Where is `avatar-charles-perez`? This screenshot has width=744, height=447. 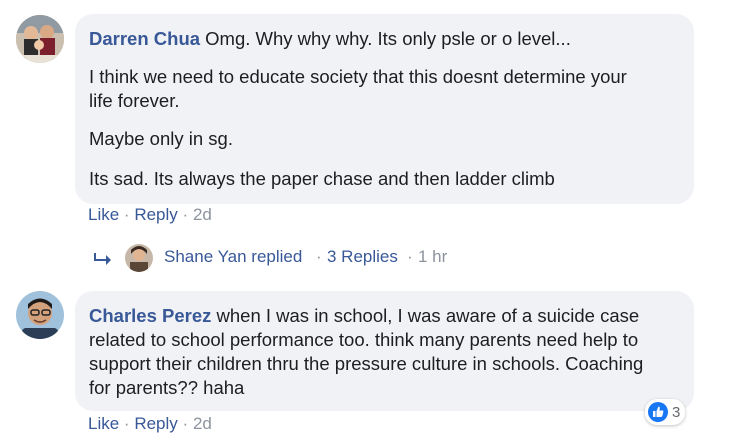 avatar-charles-perez is located at coordinates (40, 315).